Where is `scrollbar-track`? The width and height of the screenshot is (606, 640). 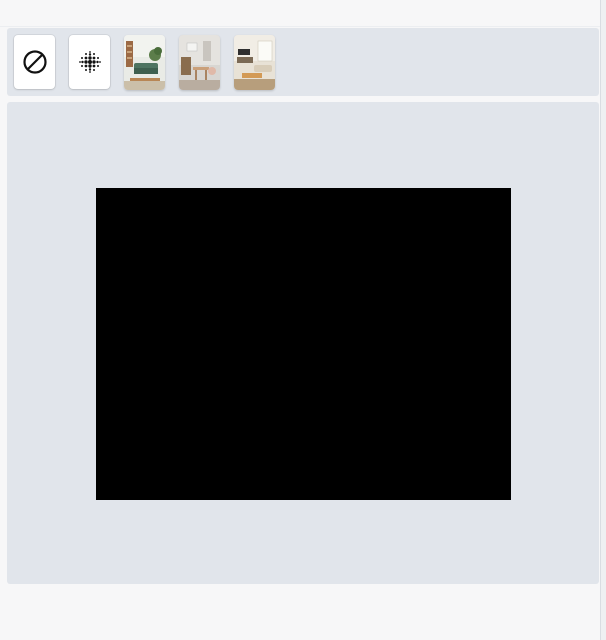
scrollbar-track is located at coordinates (603, 320).